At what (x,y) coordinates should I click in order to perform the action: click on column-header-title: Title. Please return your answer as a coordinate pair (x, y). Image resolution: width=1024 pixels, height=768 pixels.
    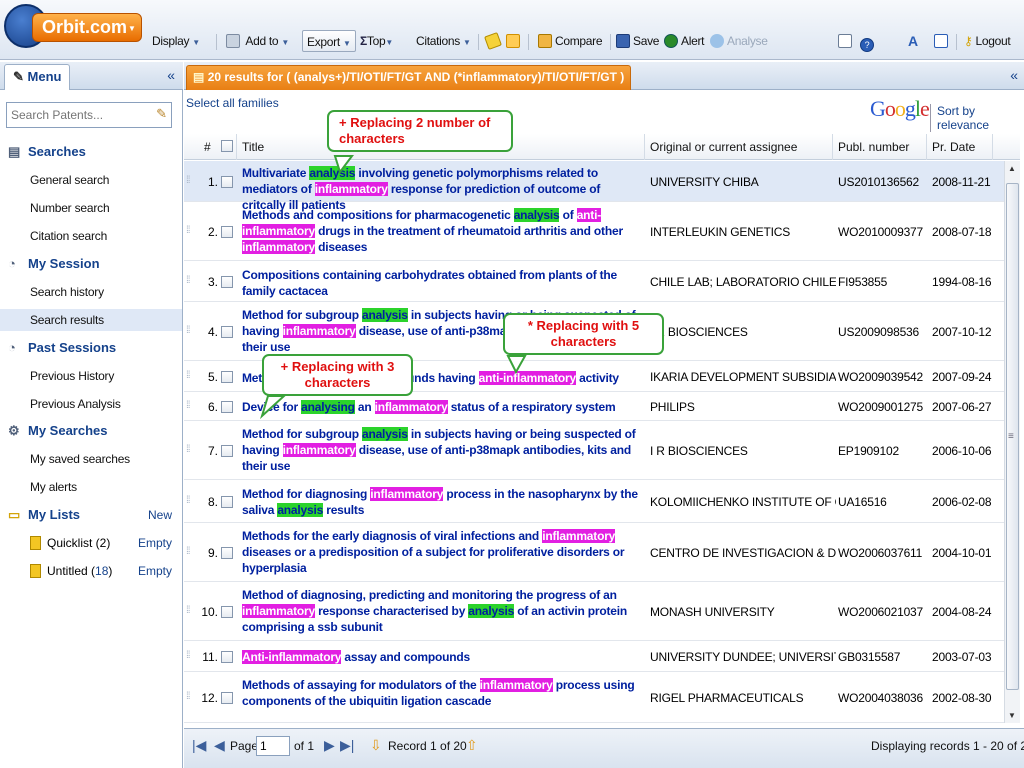
    Looking at the image, I should click on (253, 147).